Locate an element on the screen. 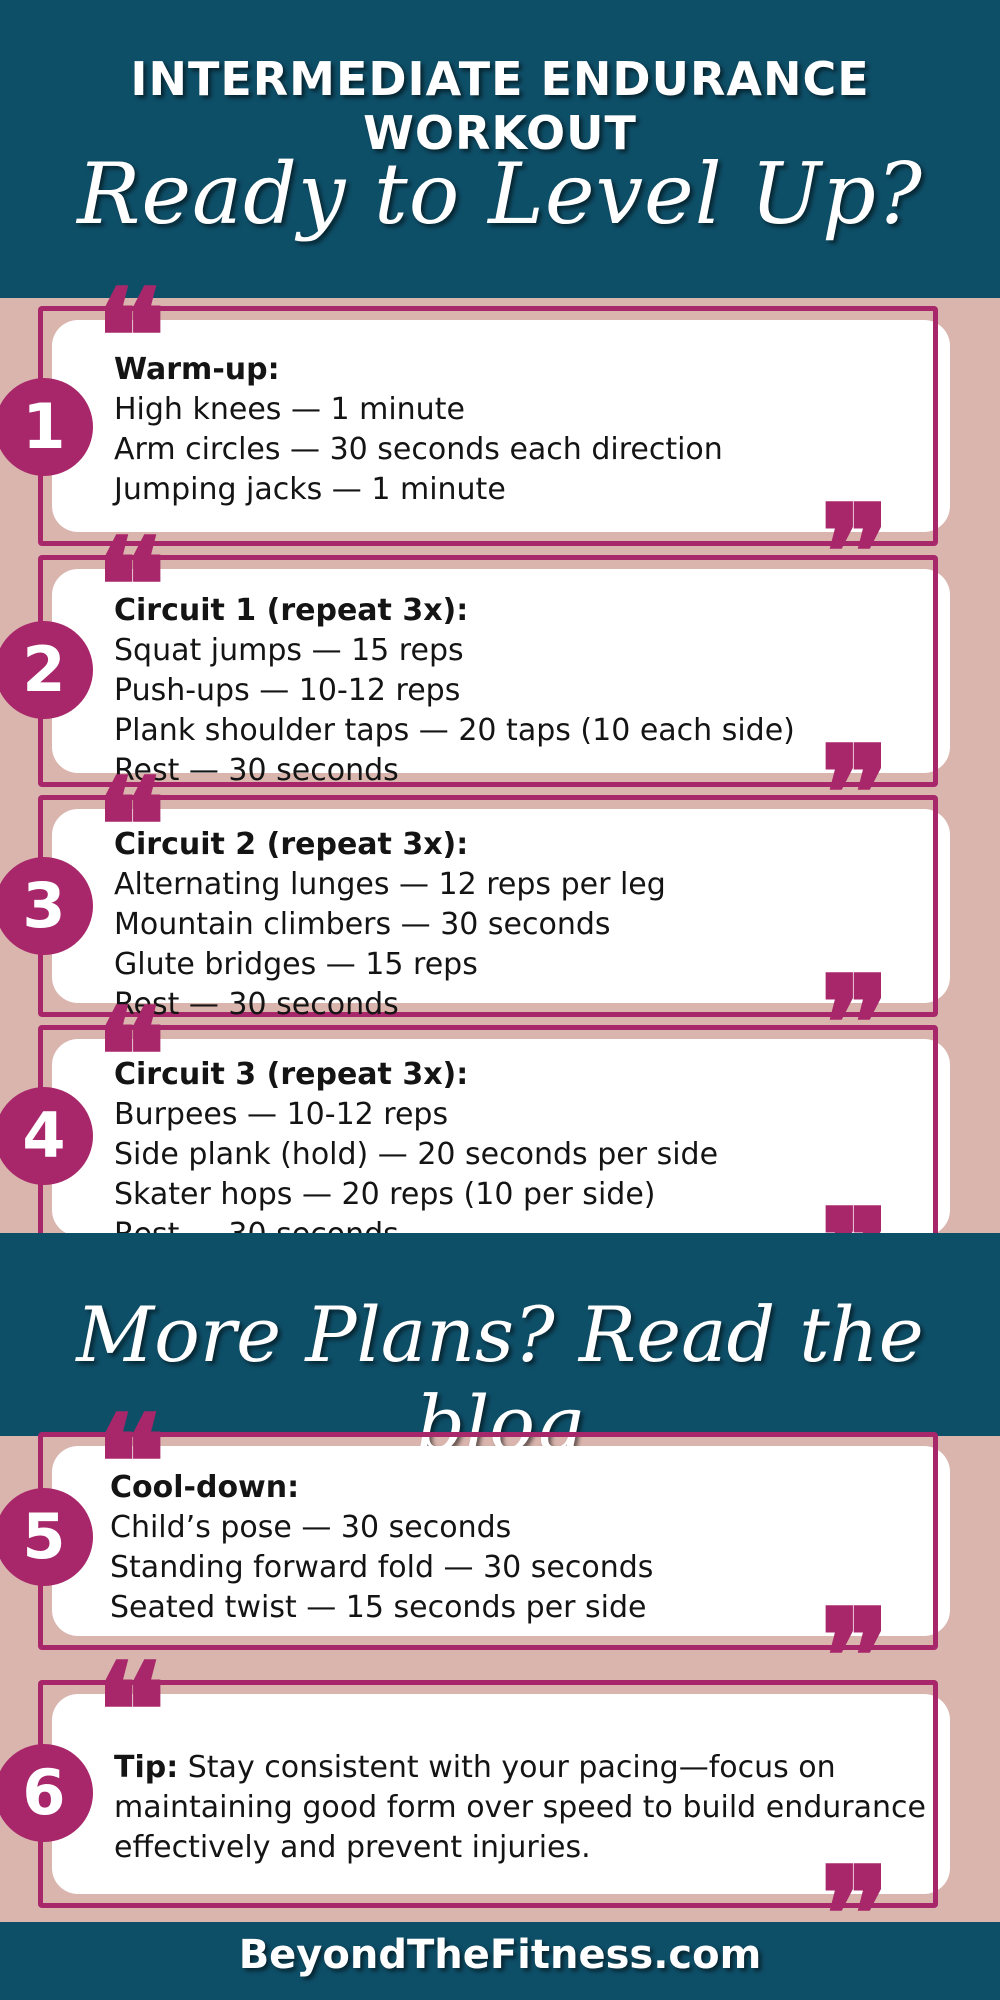 Image resolution: width=1000 pixels, height=2000 pixels. step-line: Alternating lunges — 12 reps per leg is located at coordinates (390, 884).